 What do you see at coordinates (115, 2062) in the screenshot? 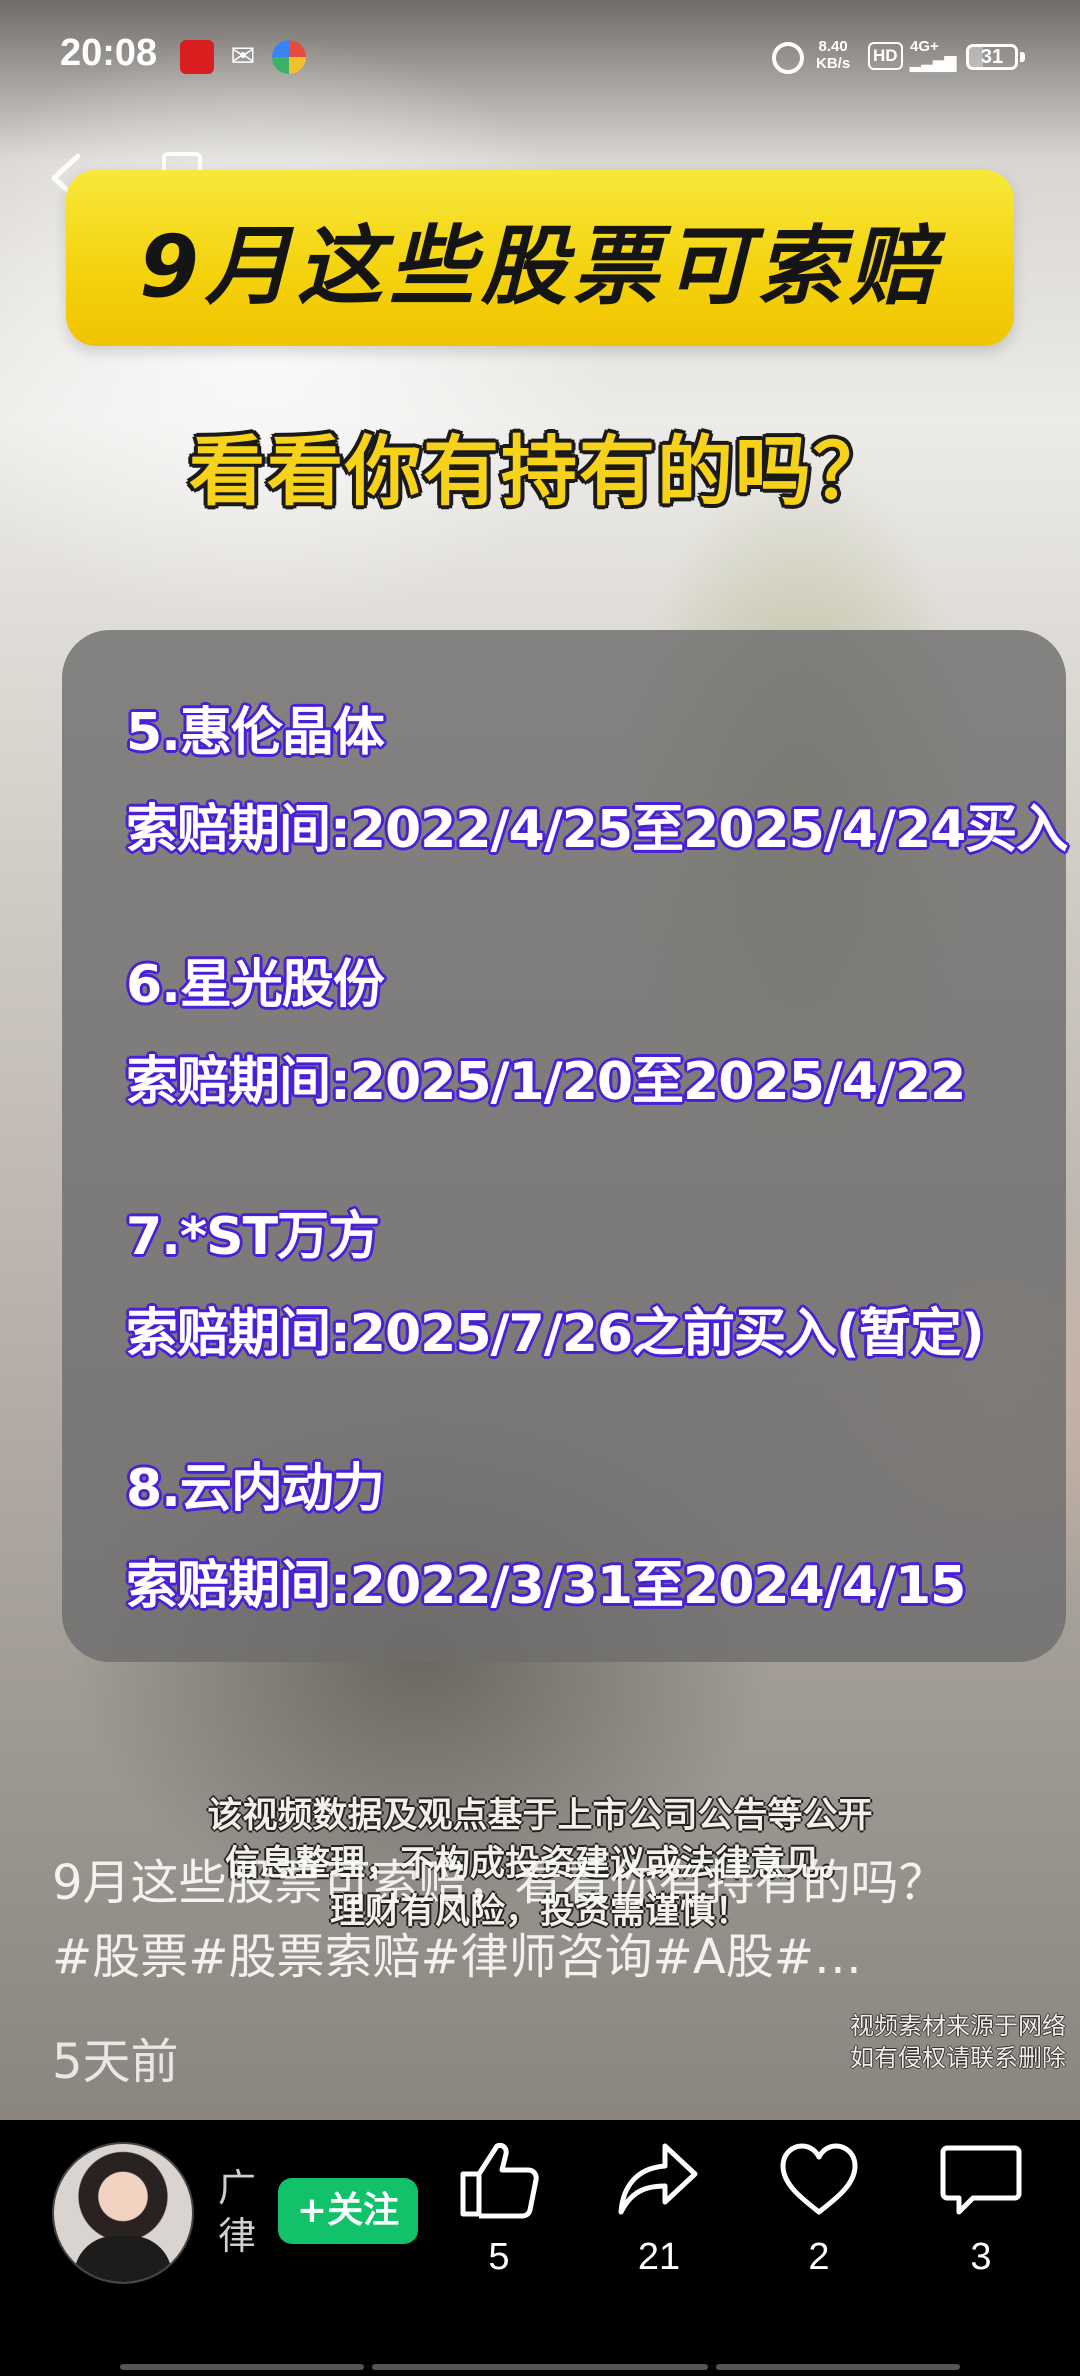
I see `post-age: 5天前` at bounding box center [115, 2062].